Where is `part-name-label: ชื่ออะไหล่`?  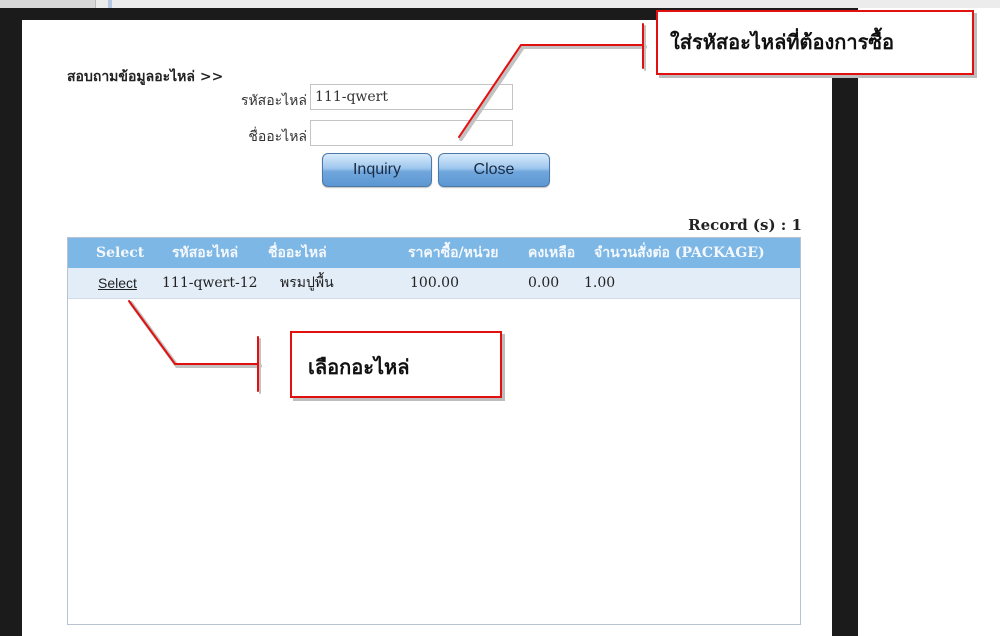
part-name-label: ชื่ออะไหล่ is located at coordinates (277, 137).